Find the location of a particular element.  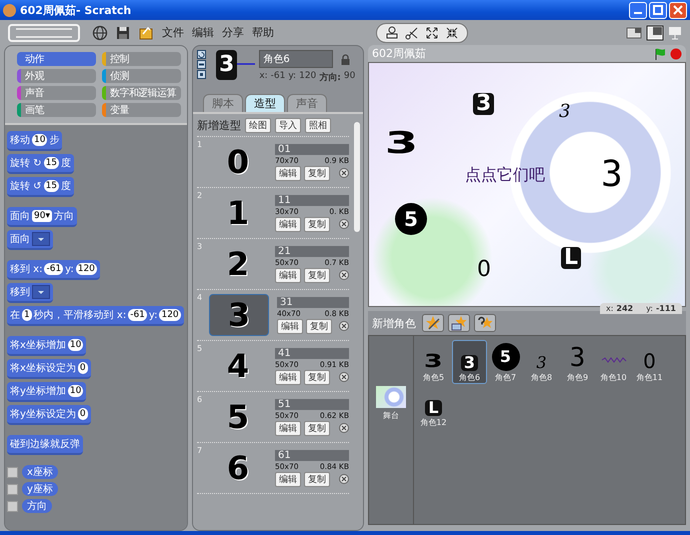

number-input: -61 is located at coordinates (137, 315).